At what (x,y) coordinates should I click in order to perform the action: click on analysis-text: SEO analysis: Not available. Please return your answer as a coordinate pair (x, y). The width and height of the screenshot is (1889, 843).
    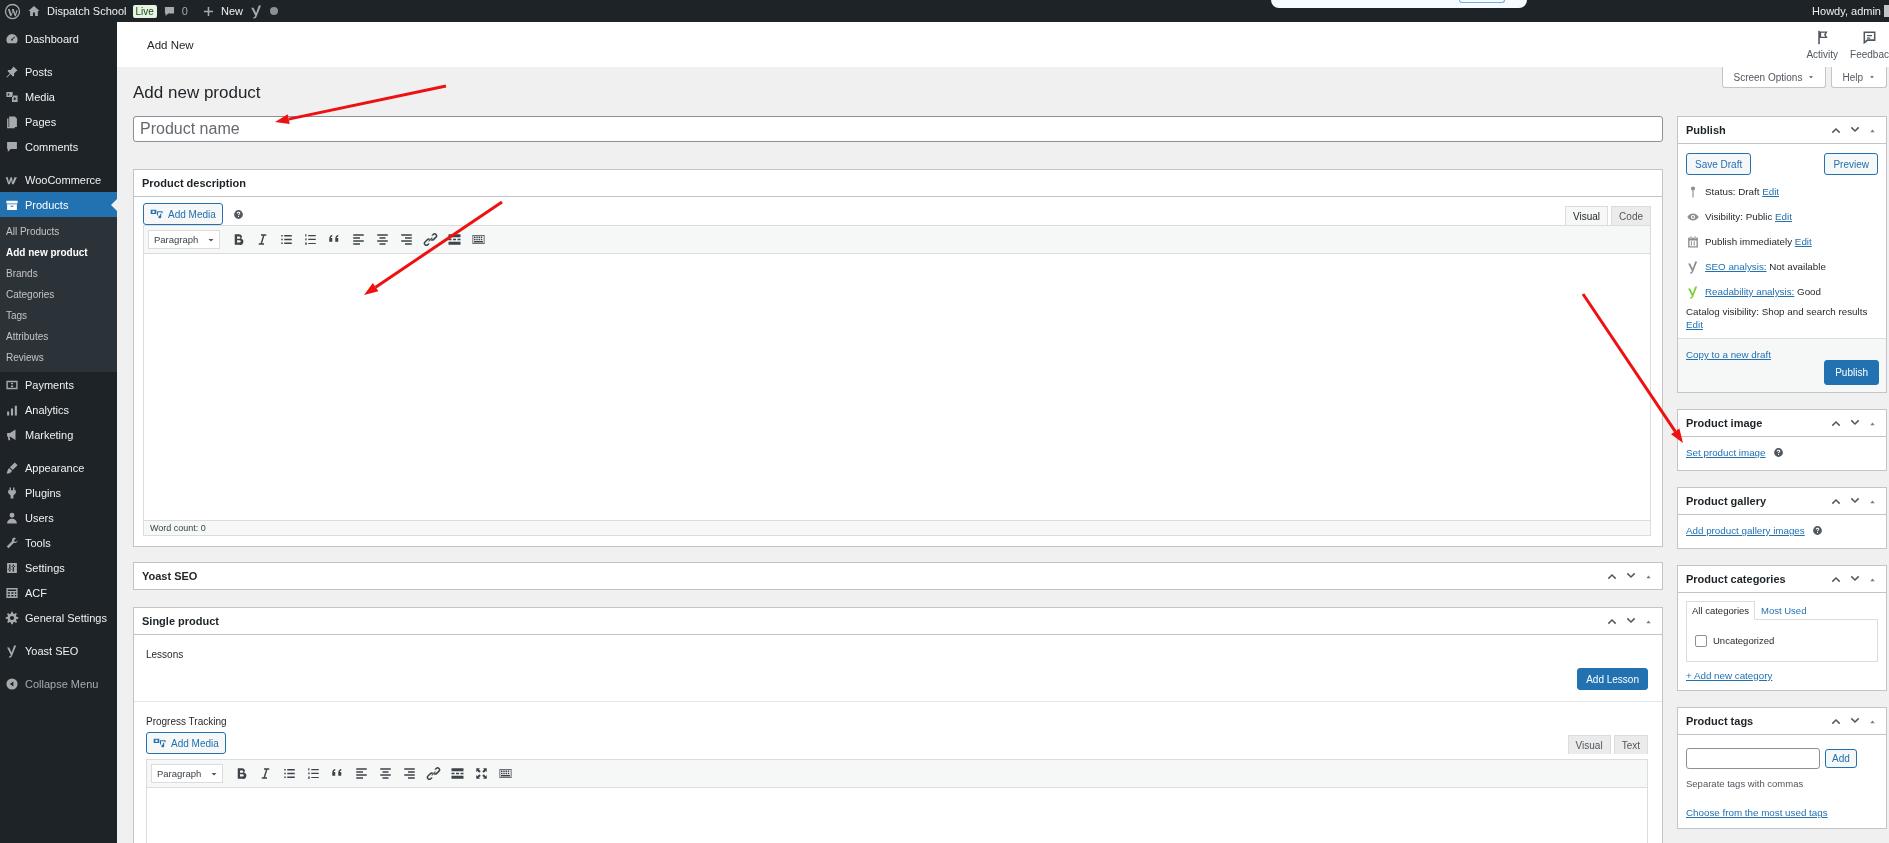
    Looking at the image, I should click on (1765, 266).